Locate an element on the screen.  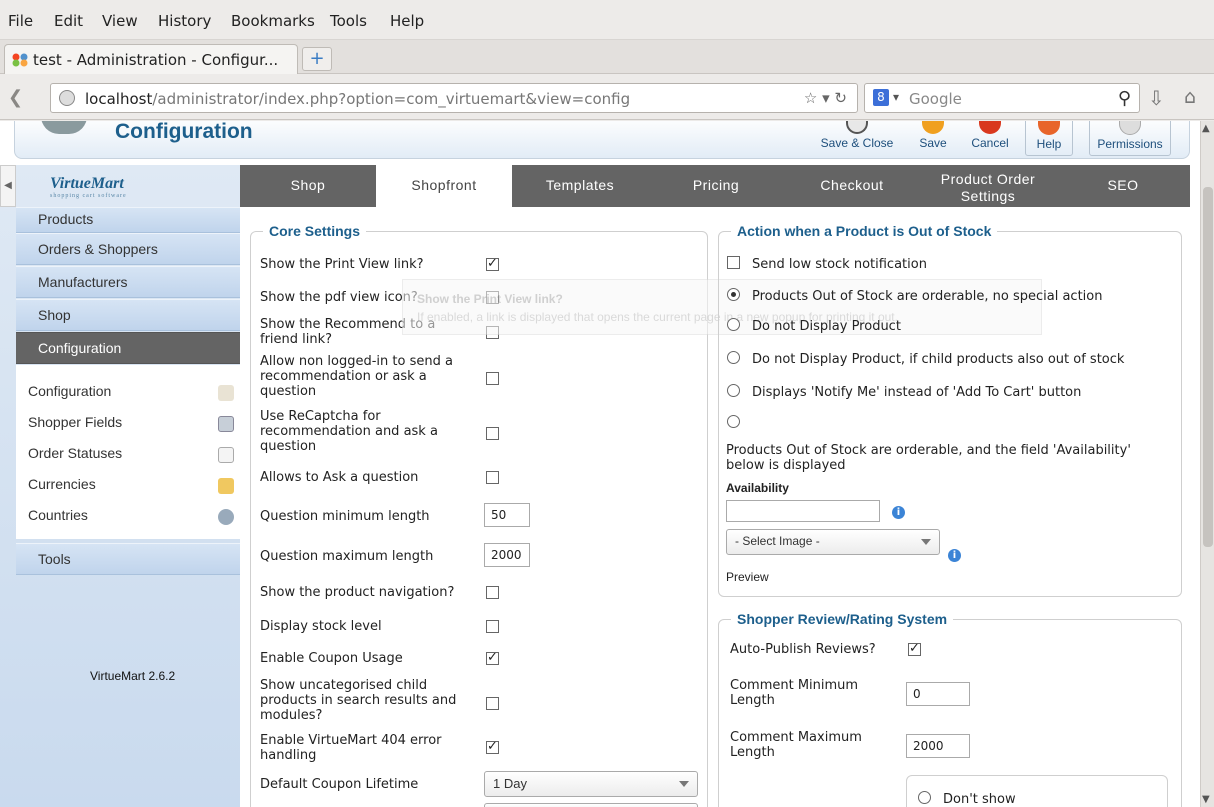
auto-publish-checkbox is located at coordinates (914, 648).